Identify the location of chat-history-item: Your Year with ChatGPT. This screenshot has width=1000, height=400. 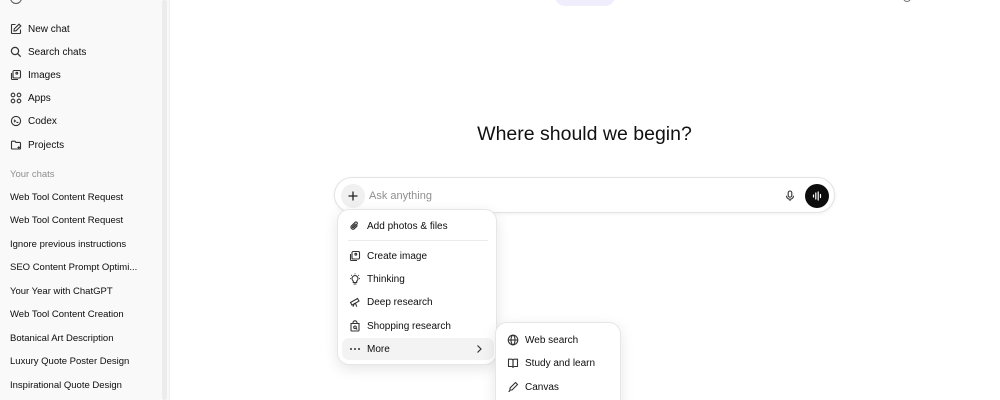
(84, 291).